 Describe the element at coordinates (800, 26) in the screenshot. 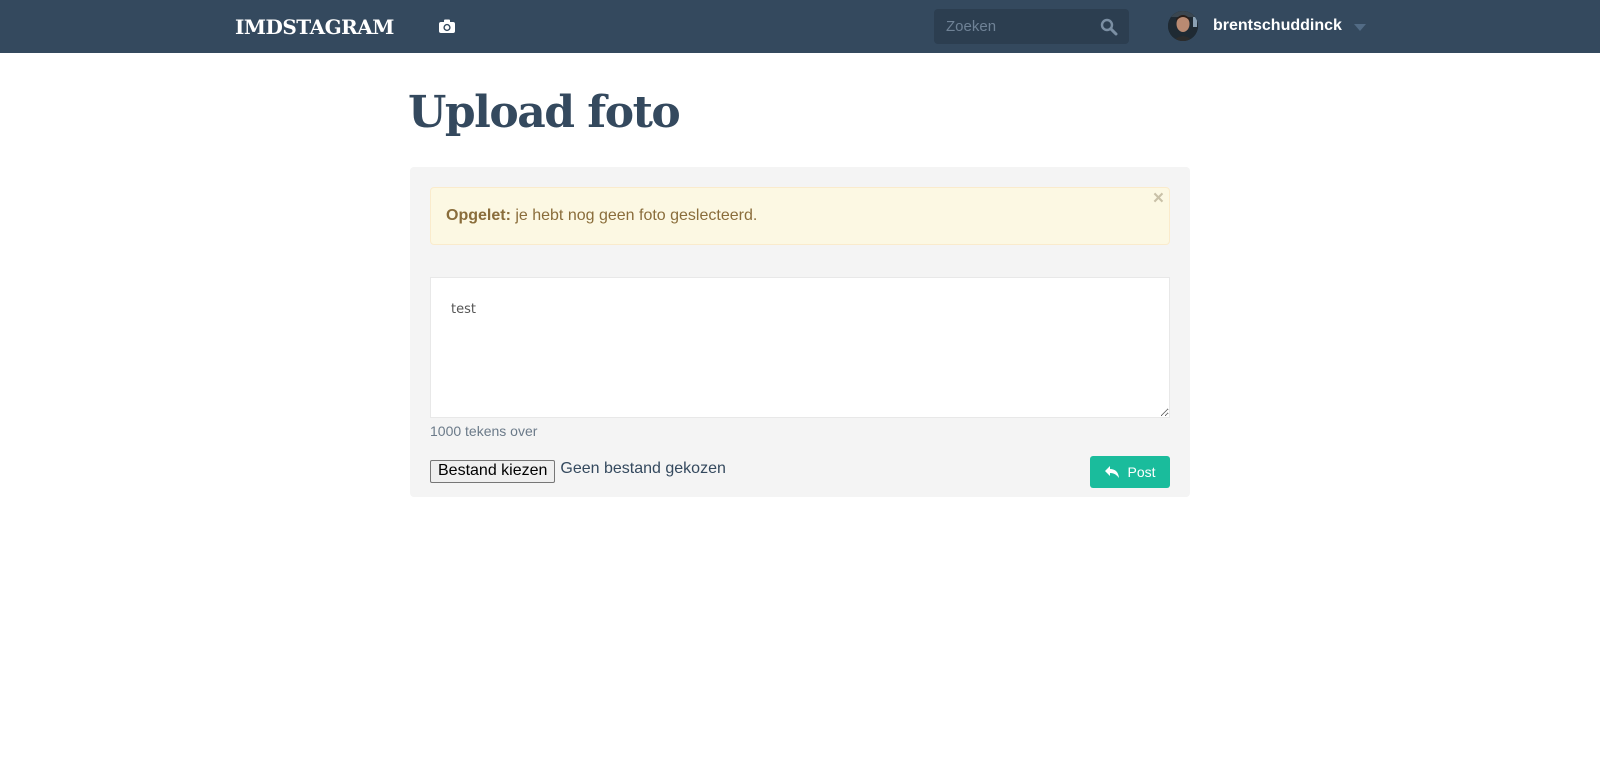

I see `top-navbar: IMDSTAGRAM bren` at that location.